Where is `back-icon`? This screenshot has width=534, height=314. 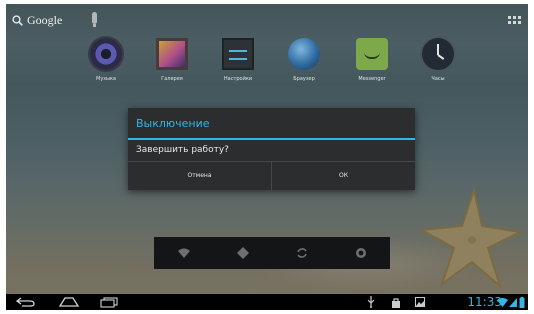
back-icon is located at coordinates (26, 302).